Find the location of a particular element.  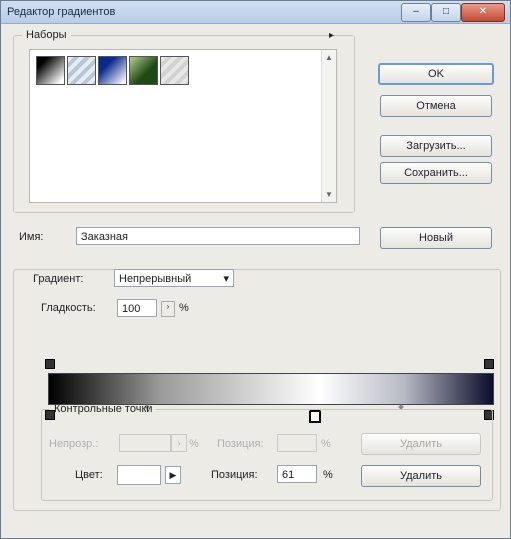

close-button: ✕ is located at coordinates (483, 12).